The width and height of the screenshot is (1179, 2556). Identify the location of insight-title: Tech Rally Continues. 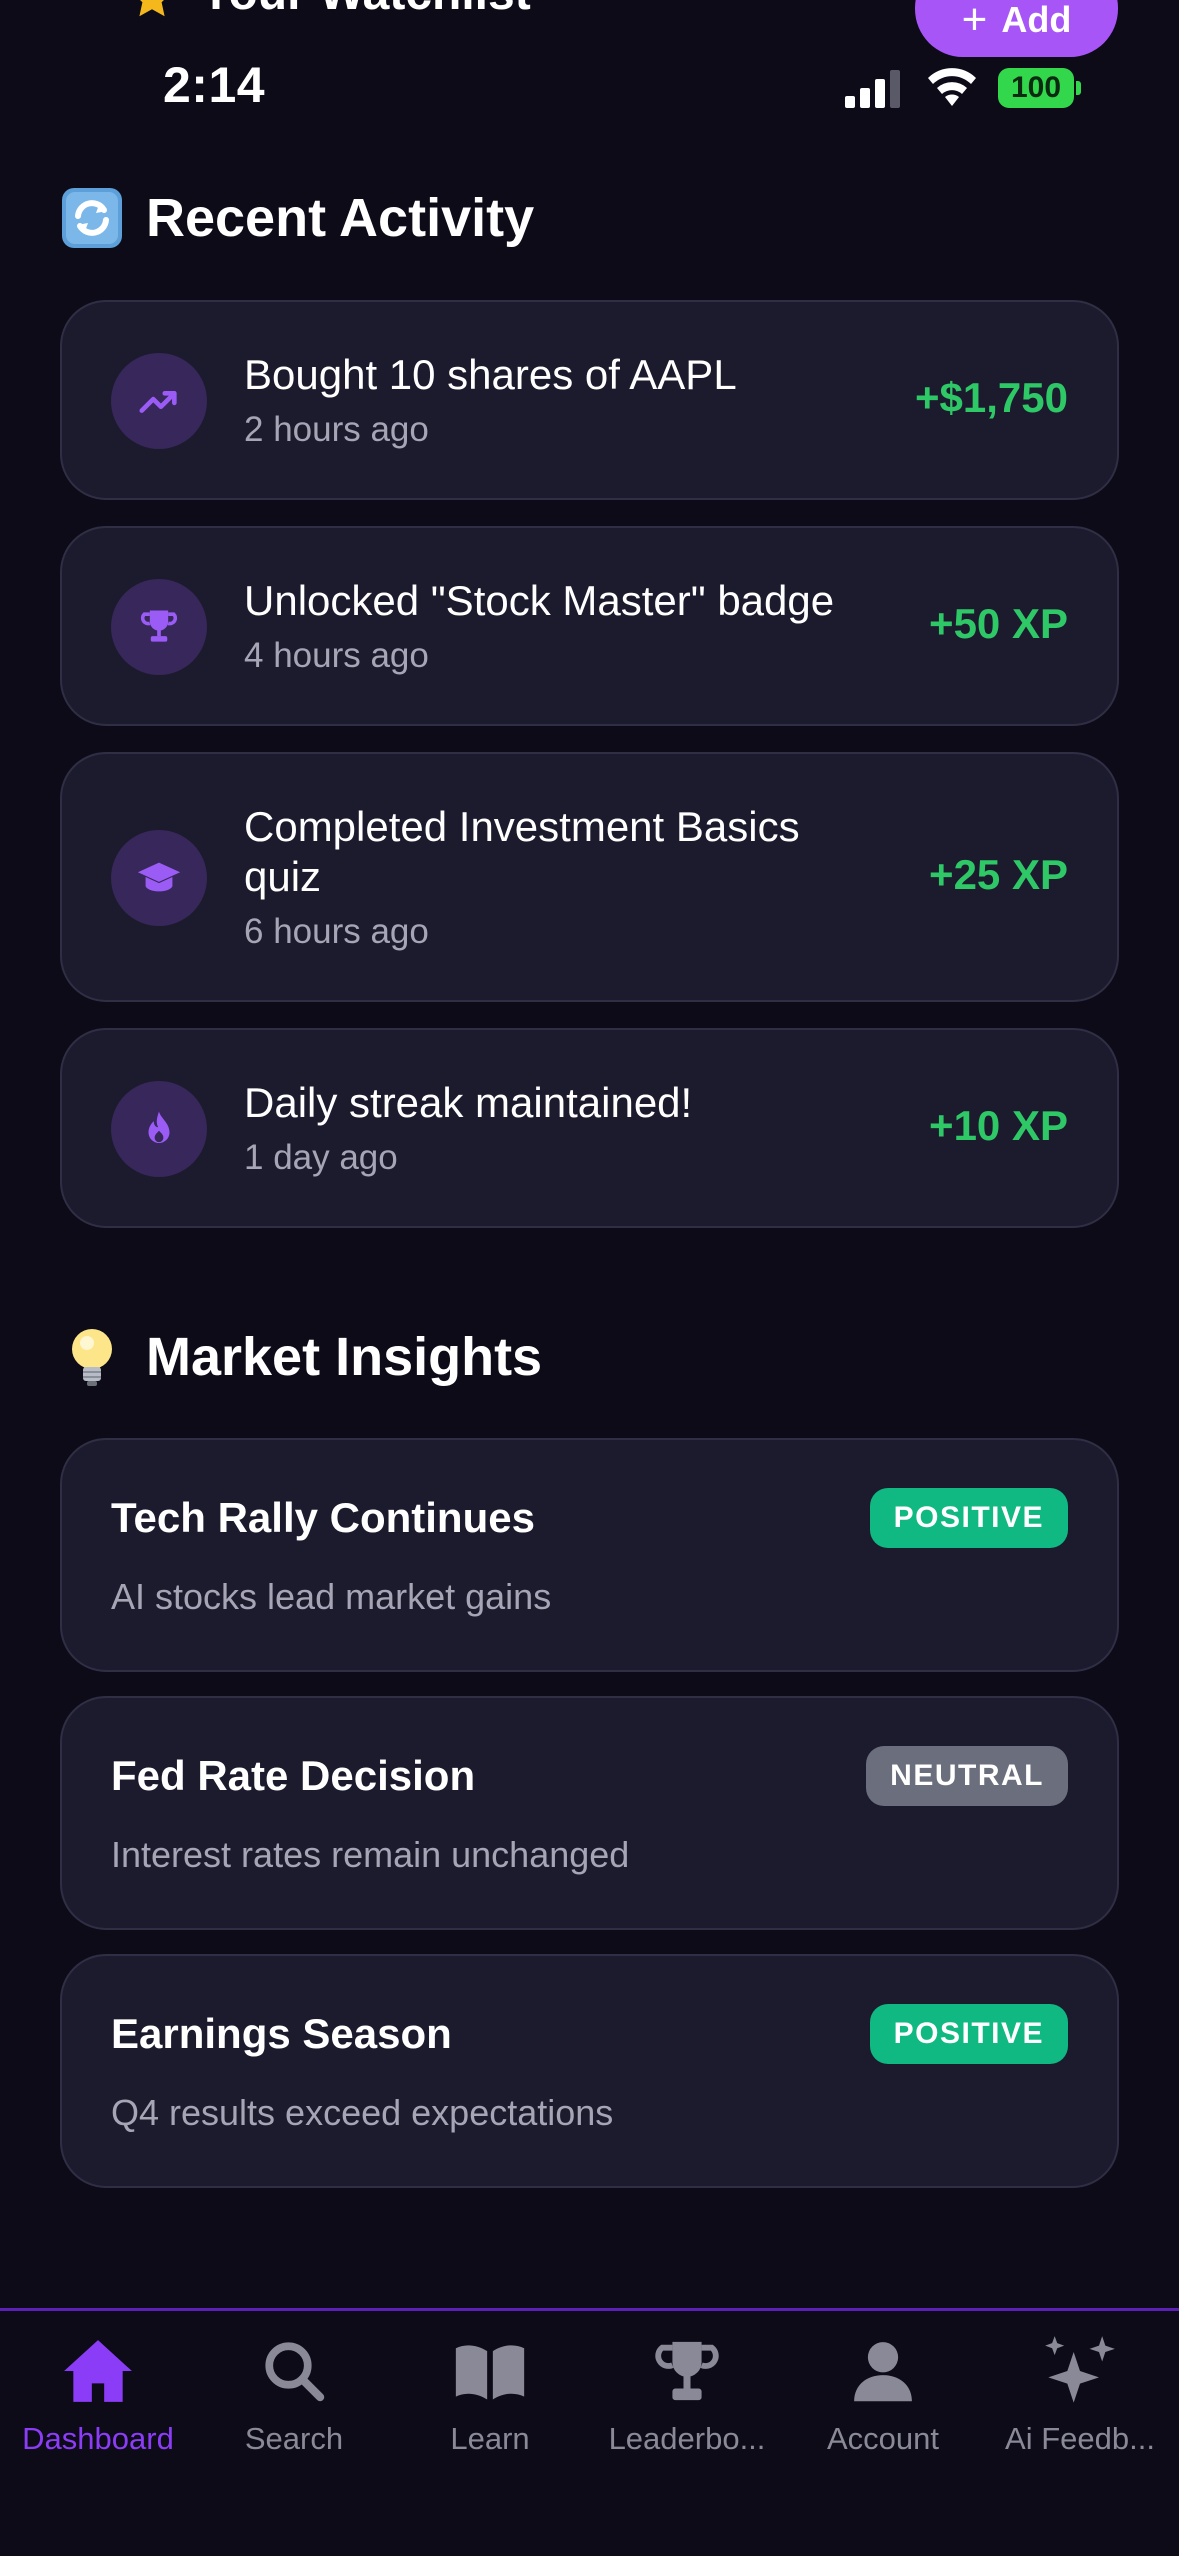
(323, 1517).